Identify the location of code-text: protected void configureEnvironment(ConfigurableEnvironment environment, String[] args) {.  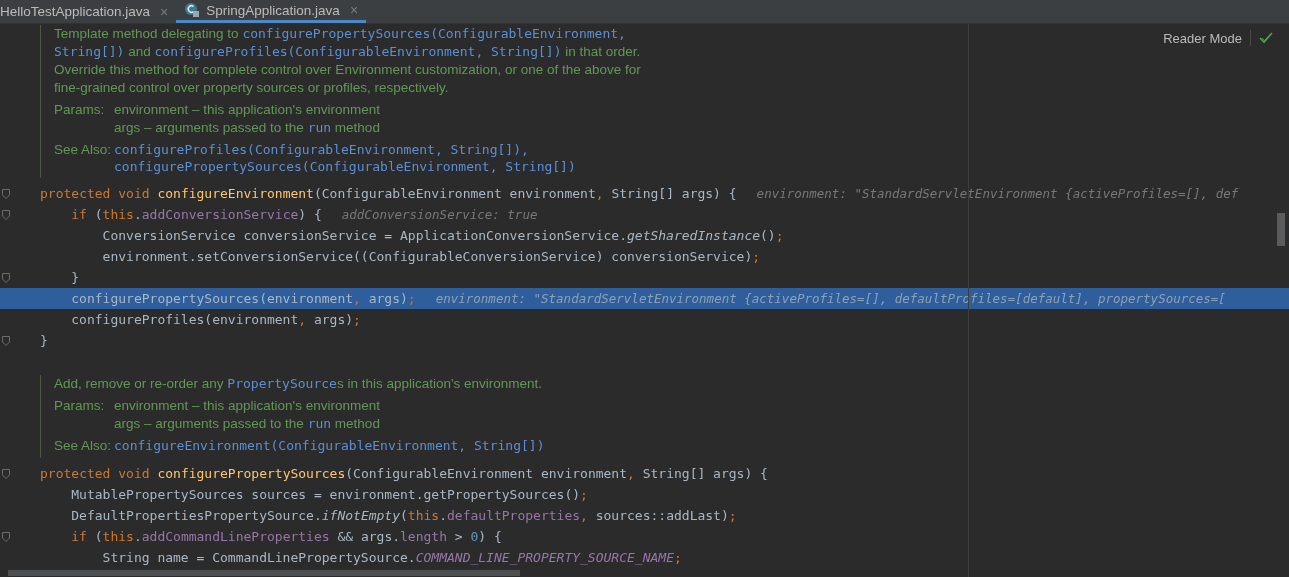
(388, 193).